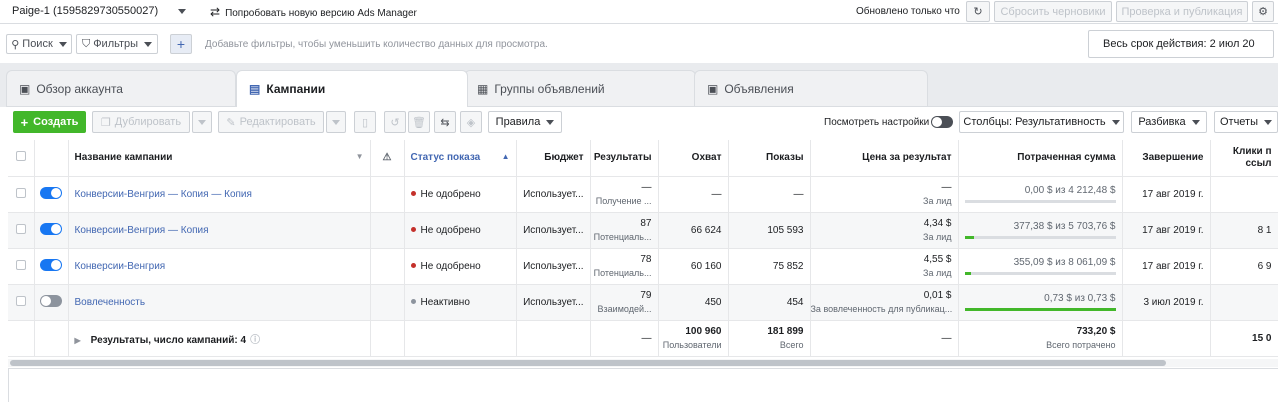 The height and width of the screenshot is (402, 1278). I want to click on create-button: + Создать, so click(49, 122).